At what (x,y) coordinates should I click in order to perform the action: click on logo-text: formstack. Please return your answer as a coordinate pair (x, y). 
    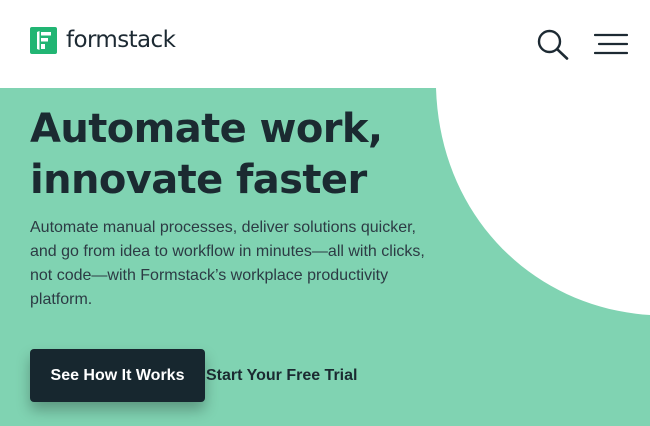
    Looking at the image, I should click on (121, 39).